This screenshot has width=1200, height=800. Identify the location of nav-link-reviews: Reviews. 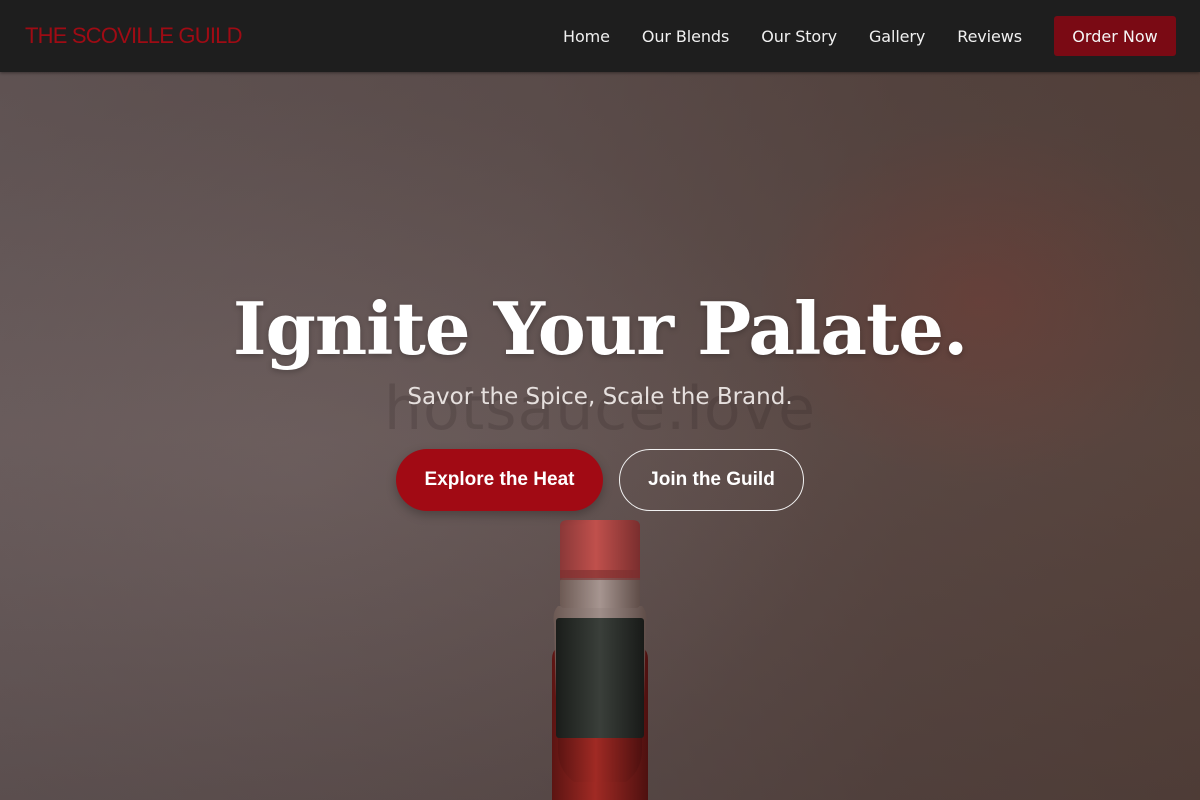
(989, 36).